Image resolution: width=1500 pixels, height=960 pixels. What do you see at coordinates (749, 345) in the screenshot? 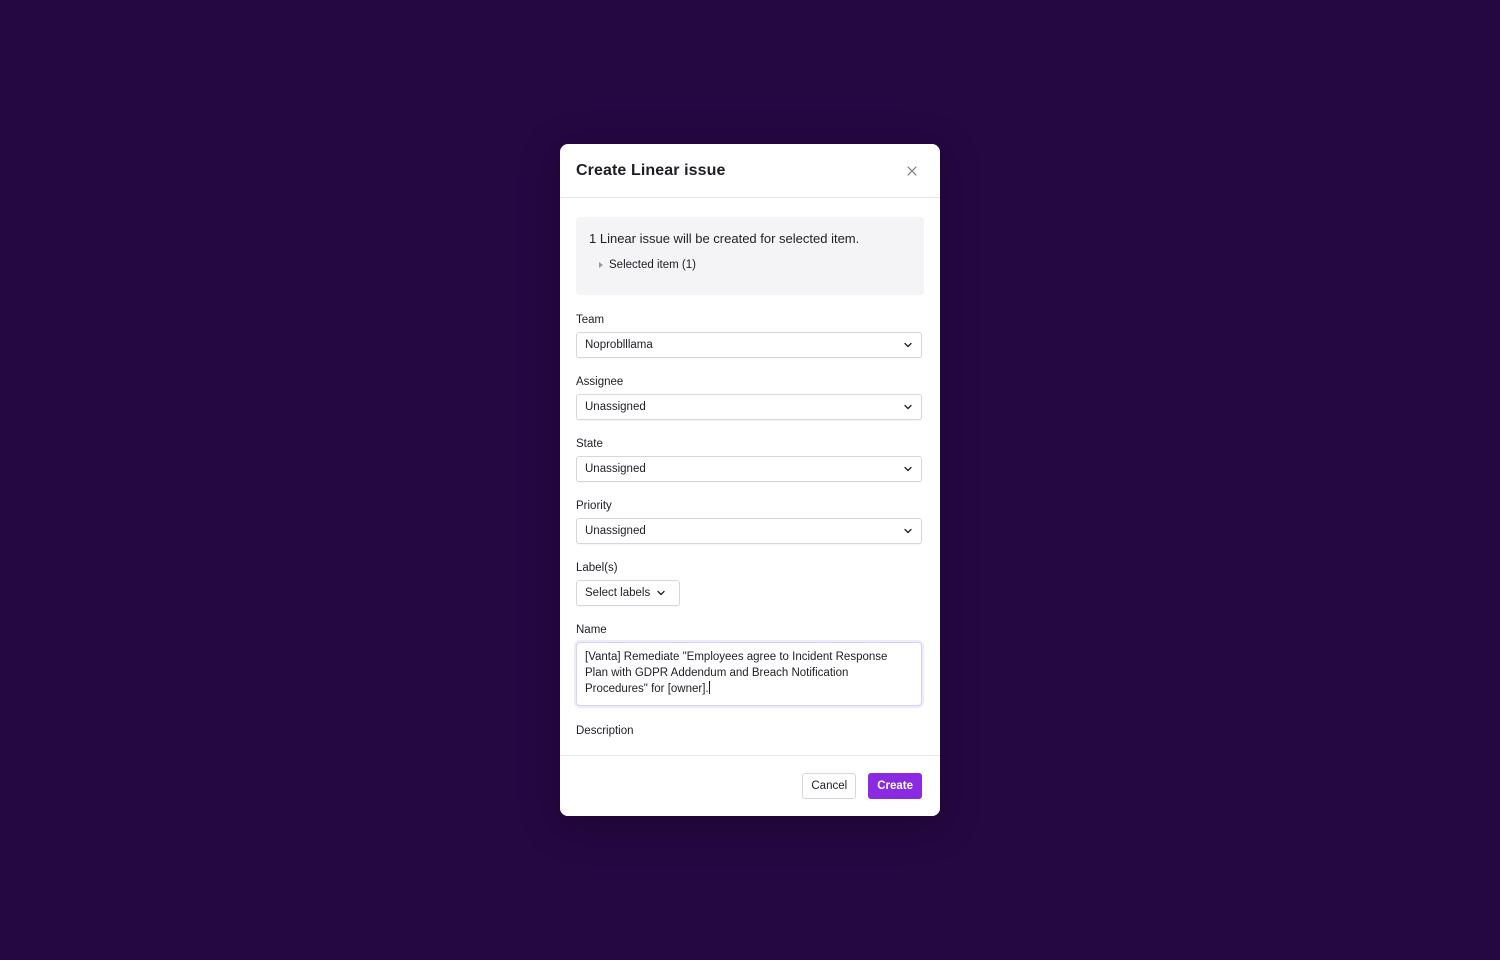
I see `team-select: Noproblllama` at bounding box center [749, 345].